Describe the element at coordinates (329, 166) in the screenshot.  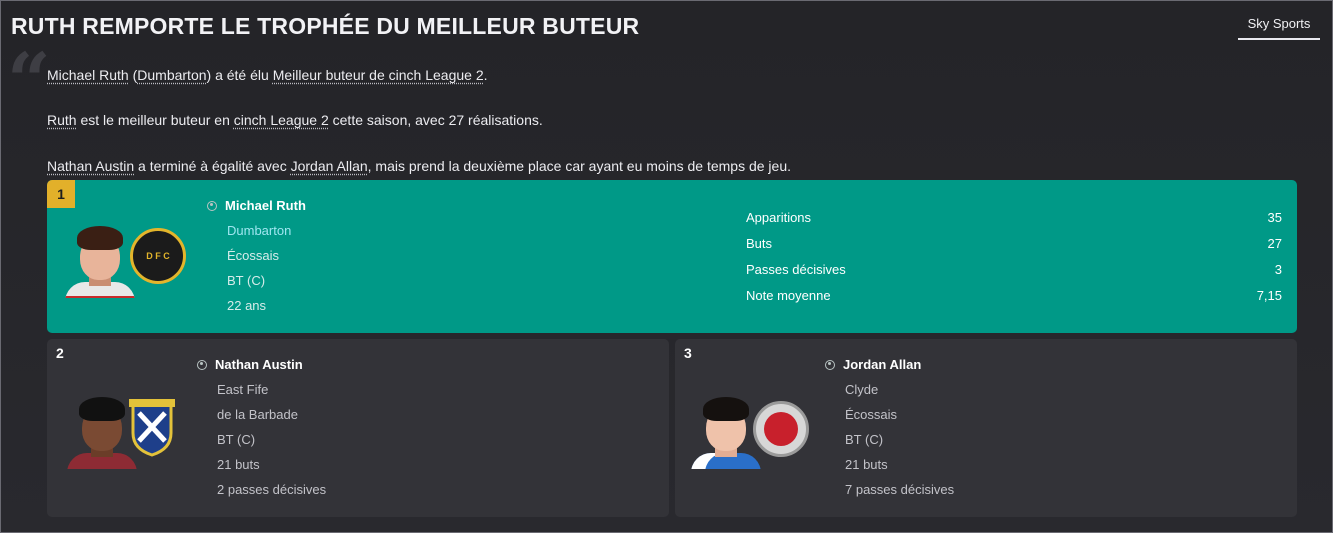
I see `player-link: Jordan Allan` at that location.